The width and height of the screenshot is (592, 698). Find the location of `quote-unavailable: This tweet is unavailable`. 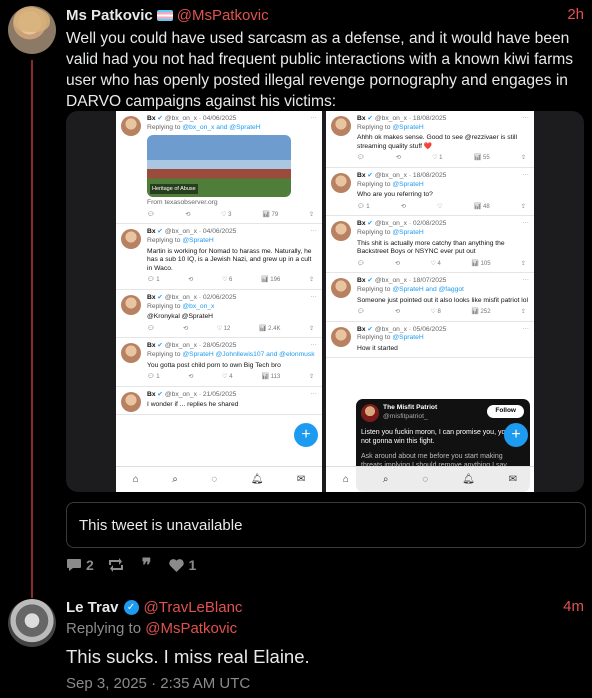

quote-unavailable: This tweet is unavailable is located at coordinates (326, 525).